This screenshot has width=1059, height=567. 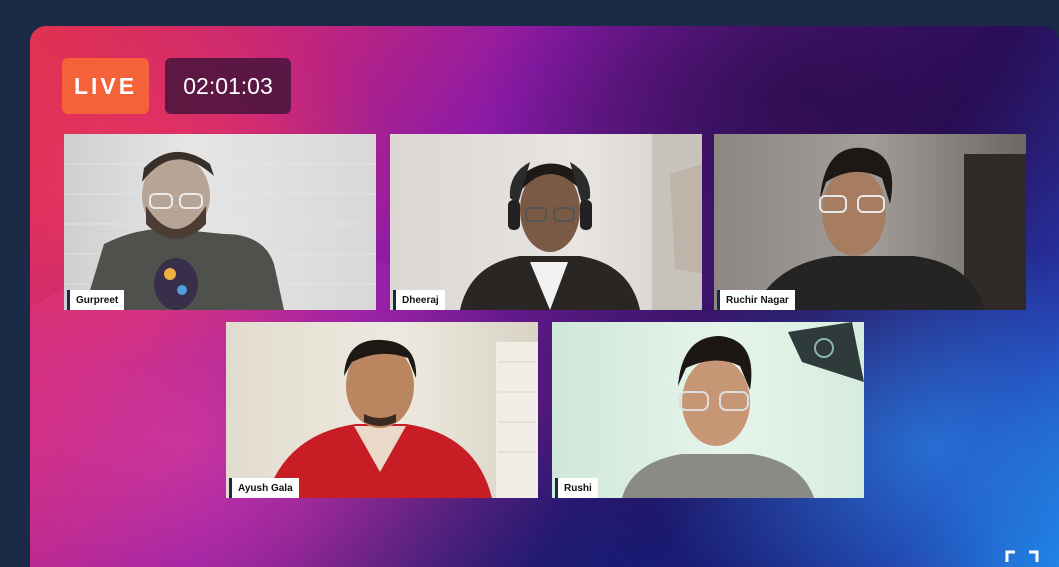 I want to click on live-badge: LIVE, so click(x=105, y=86).